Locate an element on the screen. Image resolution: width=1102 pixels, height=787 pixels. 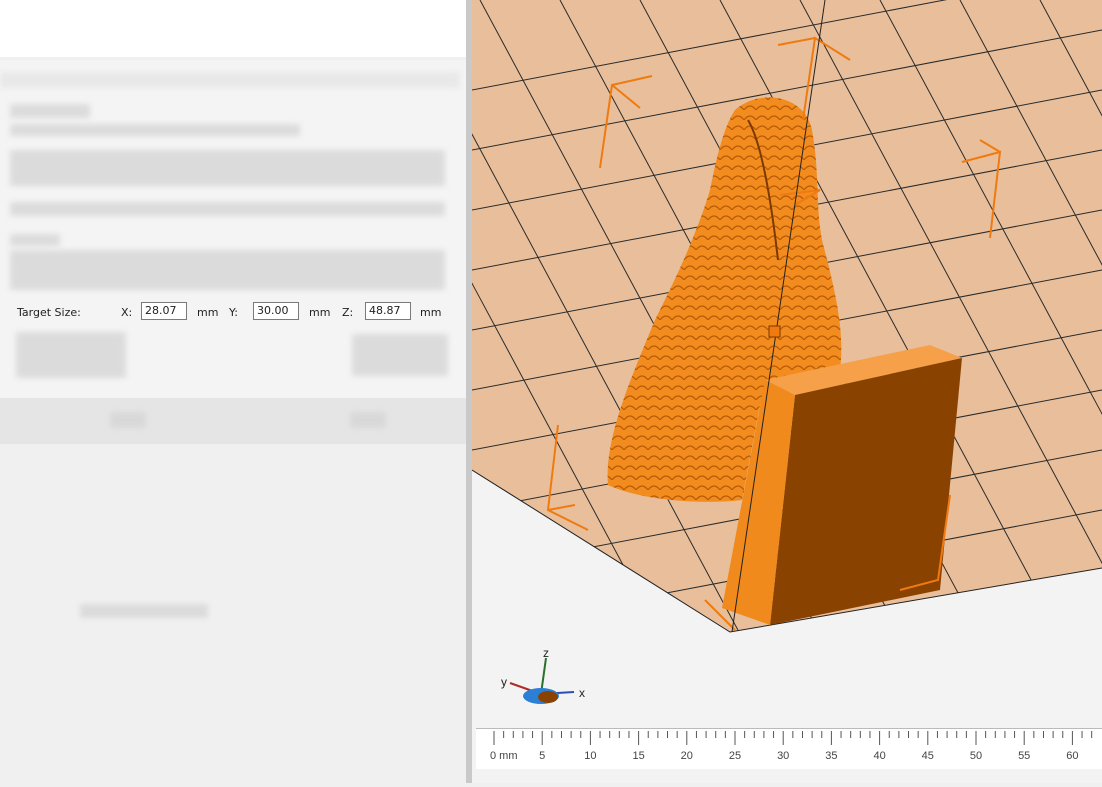
blurred-header is located at coordinates (230, 80).